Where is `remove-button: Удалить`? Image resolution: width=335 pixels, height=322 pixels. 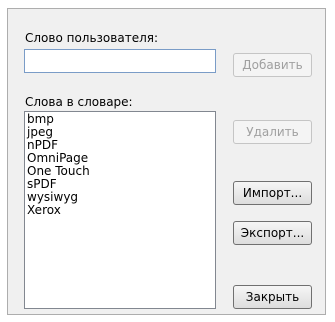 remove-button: Удалить is located at coordinates (272, 132).